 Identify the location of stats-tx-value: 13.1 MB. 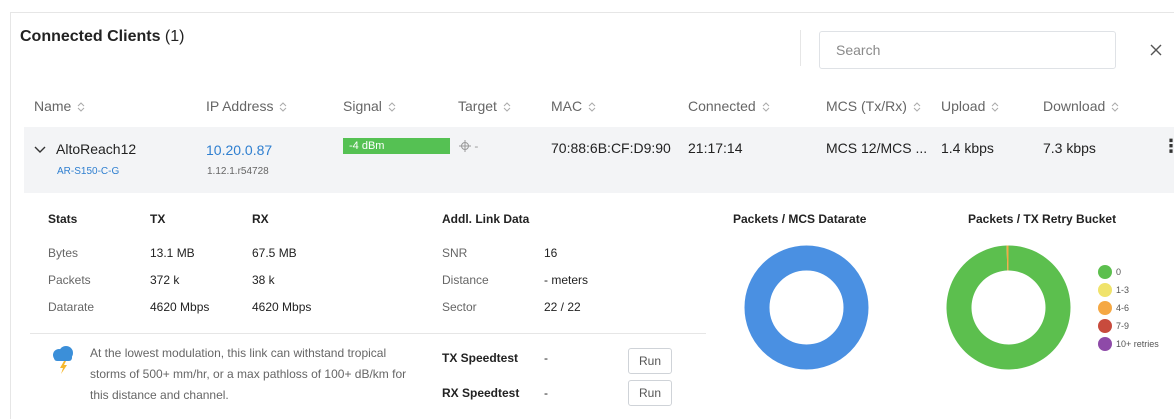
(172, 253).